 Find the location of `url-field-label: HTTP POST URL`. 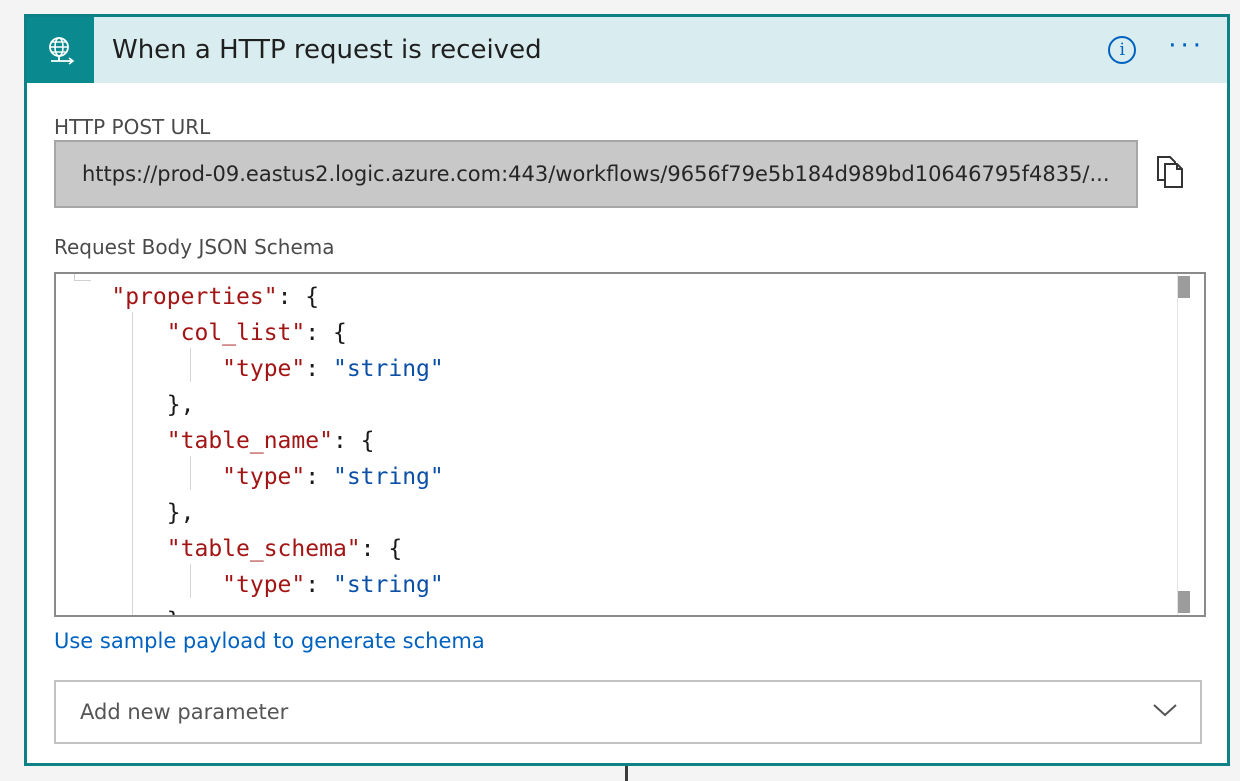

url-field-label: HTTP POST URL is located at coordinates (132, 127).